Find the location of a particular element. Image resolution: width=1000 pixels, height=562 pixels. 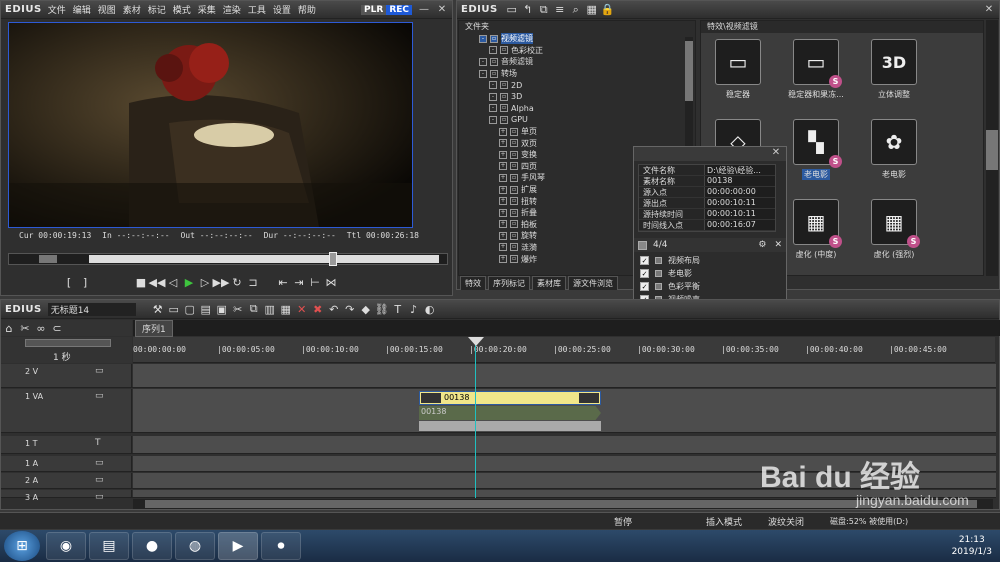

filter-delete-icon: ✕ is located at coordinates (778, 245).